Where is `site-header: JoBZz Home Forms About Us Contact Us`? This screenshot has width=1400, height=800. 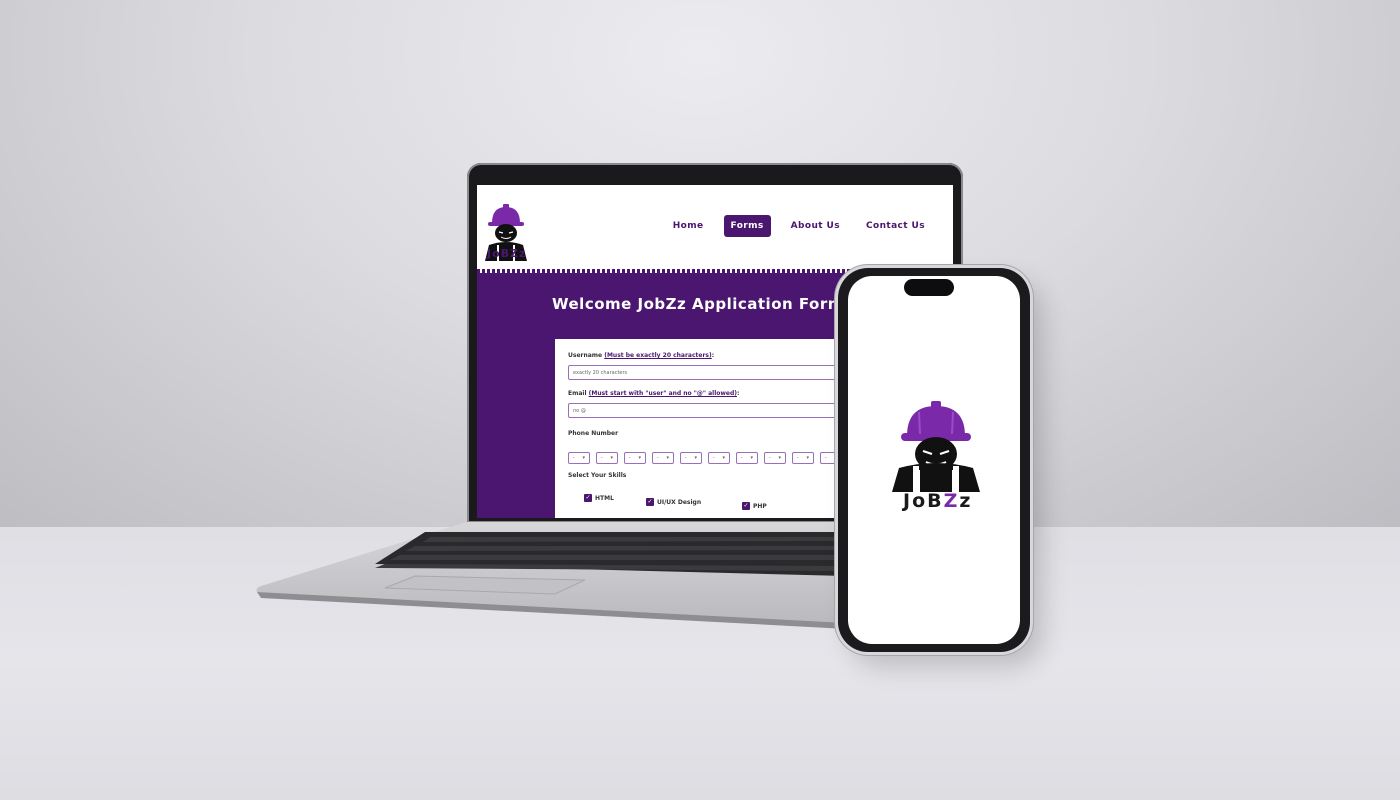
site-header: JoBZz Home Forms About Us Contact Us is located at coordinates (715, 227).